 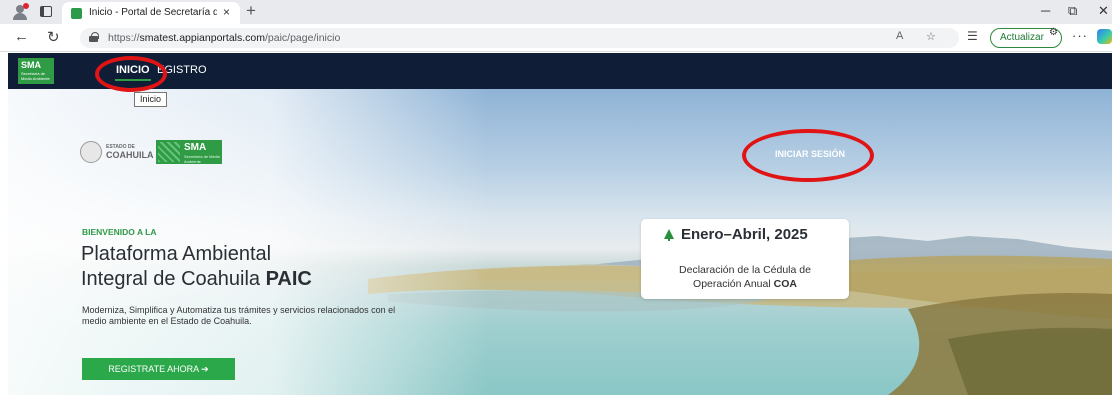 What do you see at coordinates (176, 254) in the screenshot?
I see `hero-title-line1: Plataforma Ambiental` at bounding box center [176, 254].